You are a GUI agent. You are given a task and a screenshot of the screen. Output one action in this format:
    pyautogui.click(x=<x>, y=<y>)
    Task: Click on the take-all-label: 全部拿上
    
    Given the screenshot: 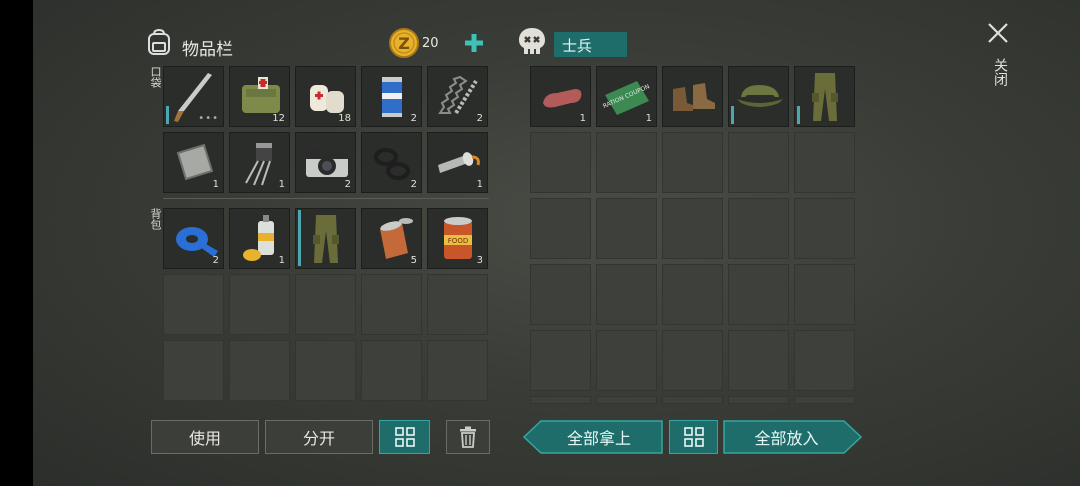 What is the action you would take?
    pyautogui.click(x=598, y=438)
    